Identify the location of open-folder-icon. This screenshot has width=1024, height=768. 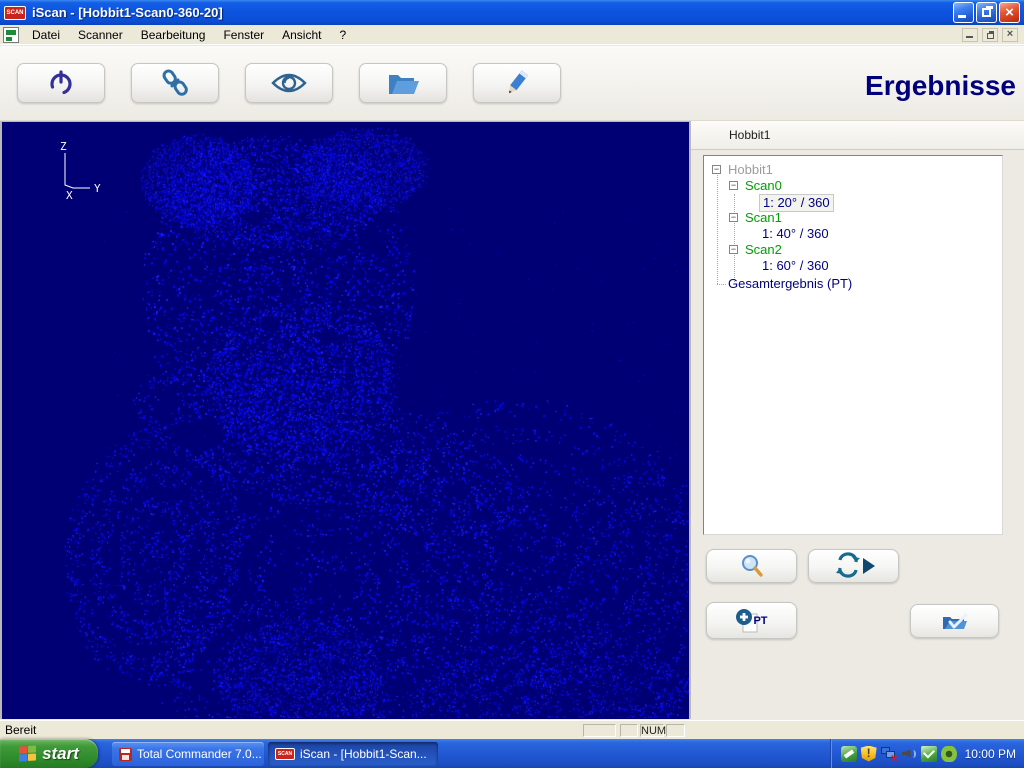
(404, 84).